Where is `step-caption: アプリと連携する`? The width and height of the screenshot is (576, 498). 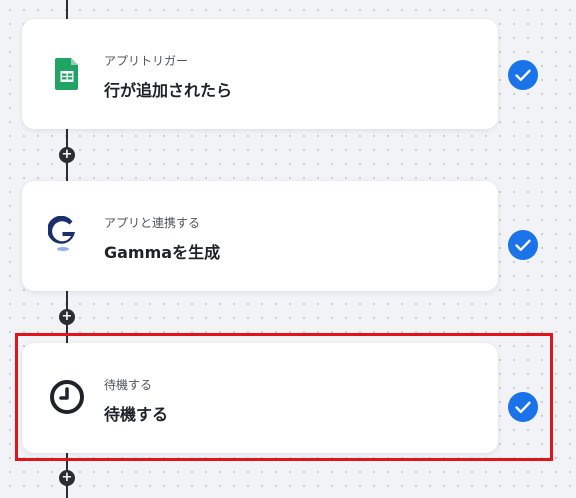
step-caption: アプリと連携する is located at coordinates (152, 223).